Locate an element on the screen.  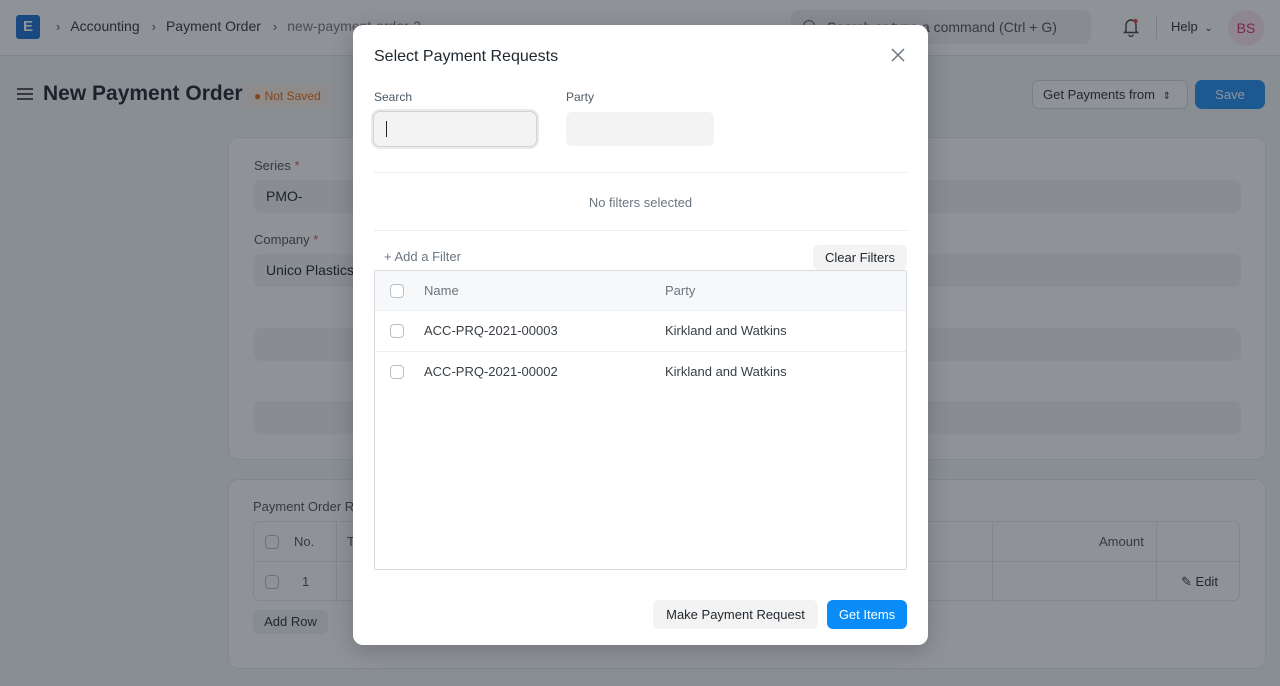
make-payment-request-button: Make Payment Request is located at coordinates (735, 614).